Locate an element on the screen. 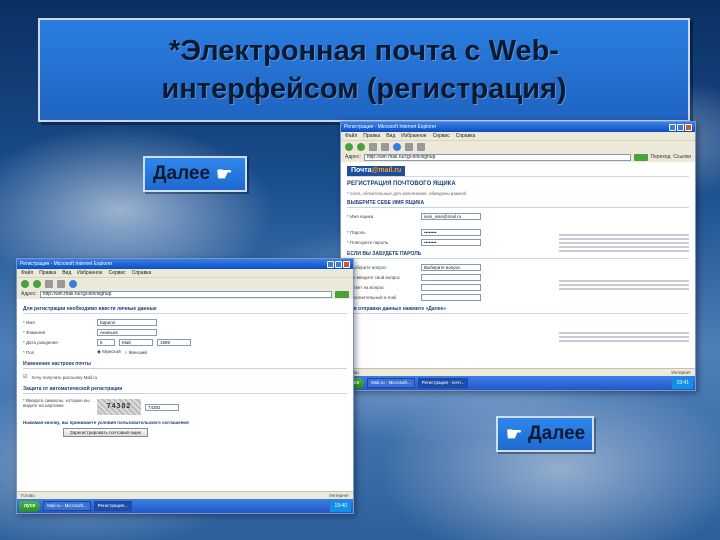 The width and height of the screenshot is (720, 540). form-row-question: * Выберите вопрос Выберите вопрос is located at coordinates (518, 267).